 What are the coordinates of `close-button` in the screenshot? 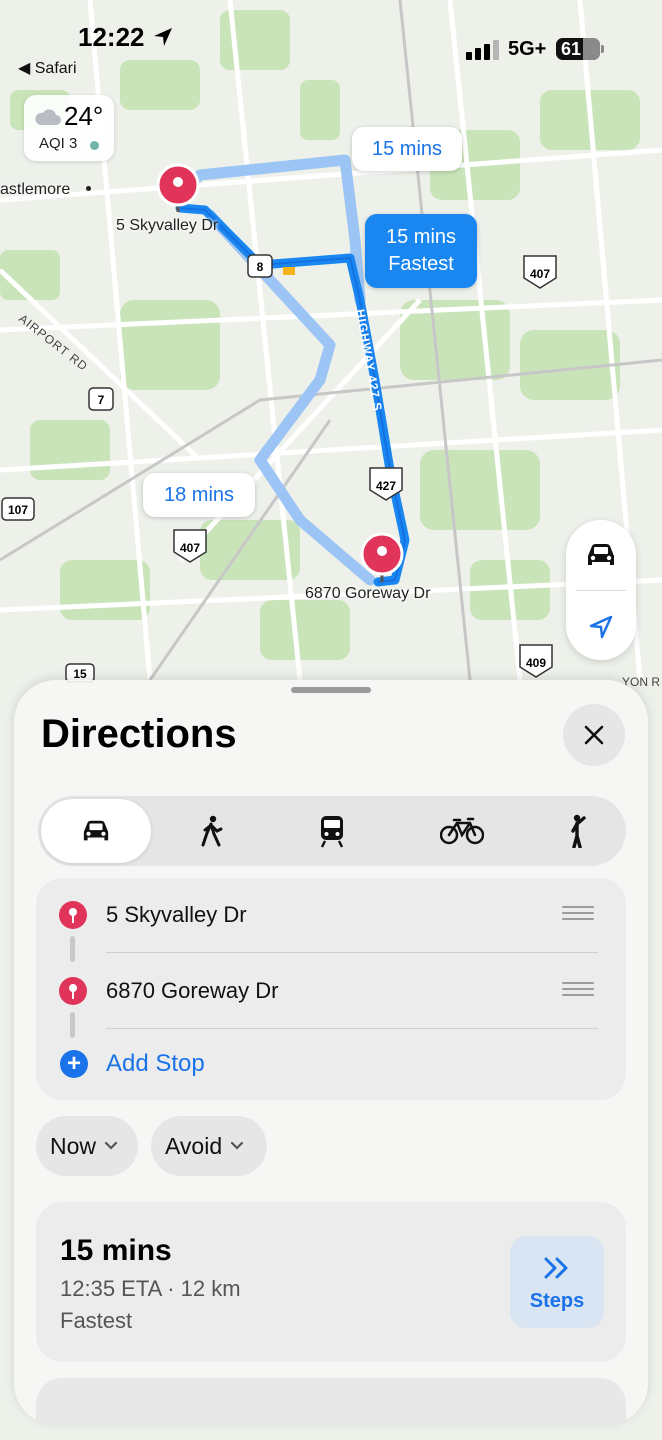 It's located at (594, 735).